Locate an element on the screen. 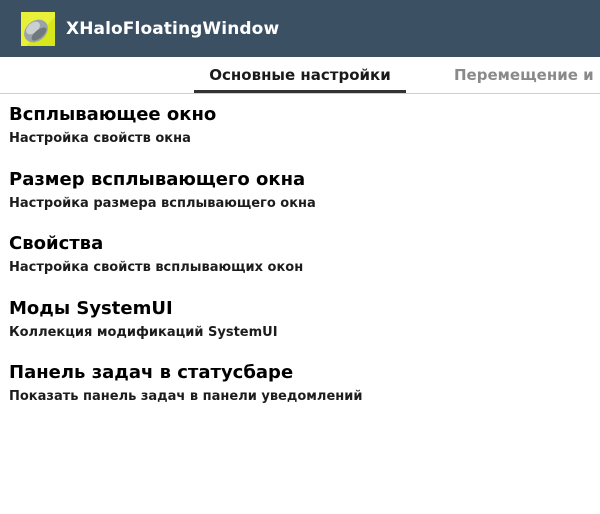 This screenshot has height=514, width=600. tab-selected-indicator is located at coordinates (300, 91).